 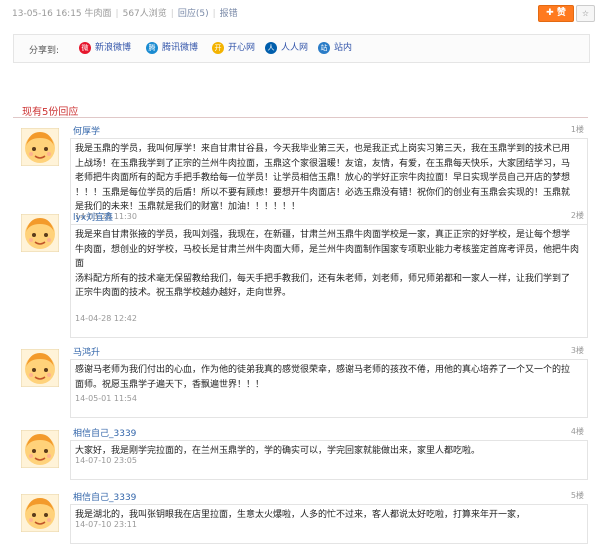 What do you see at coordinates (172, 48) in the screenshot?
I see `share-tencent-weibo: 腾腾讯微博` at bounding box center [172, 48].